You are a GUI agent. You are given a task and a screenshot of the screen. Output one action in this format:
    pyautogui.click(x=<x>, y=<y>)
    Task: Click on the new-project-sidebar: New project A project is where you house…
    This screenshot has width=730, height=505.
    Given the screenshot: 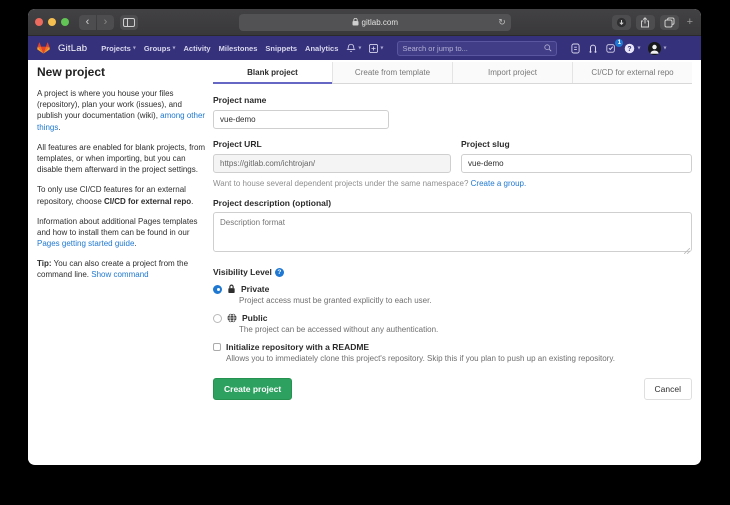 What is the action you would take?
    pyautogui.click(x=121, y=177)
    